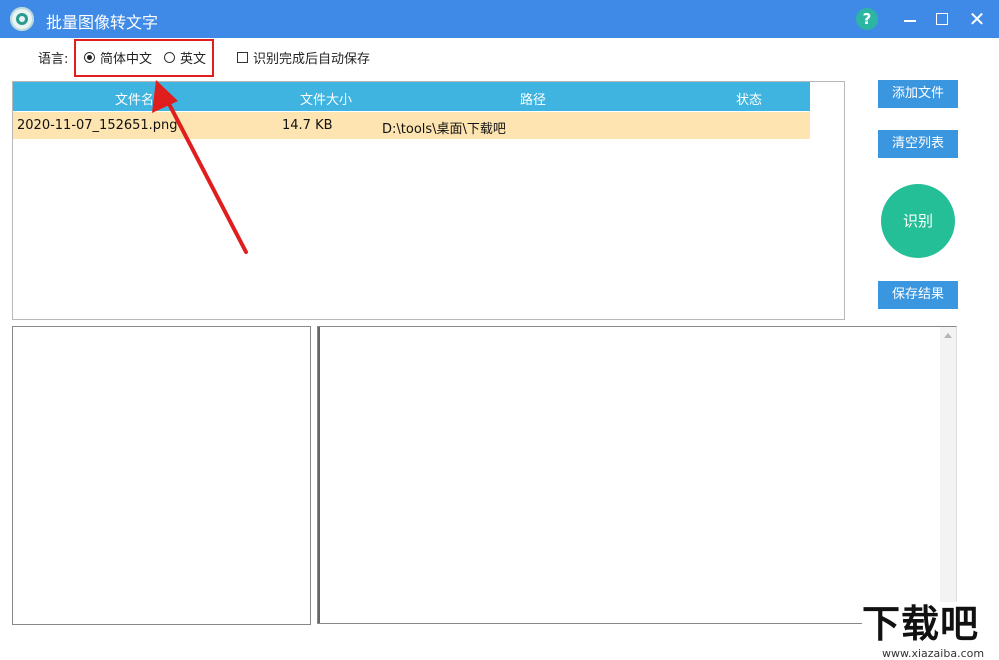 This screenshot has width=999, height=660. What do you see at coordinates (312, 59) in the screenshot?
I see `autosave-checkbox-label: 识别完成后自动保存` at bounding box center [312, 59].